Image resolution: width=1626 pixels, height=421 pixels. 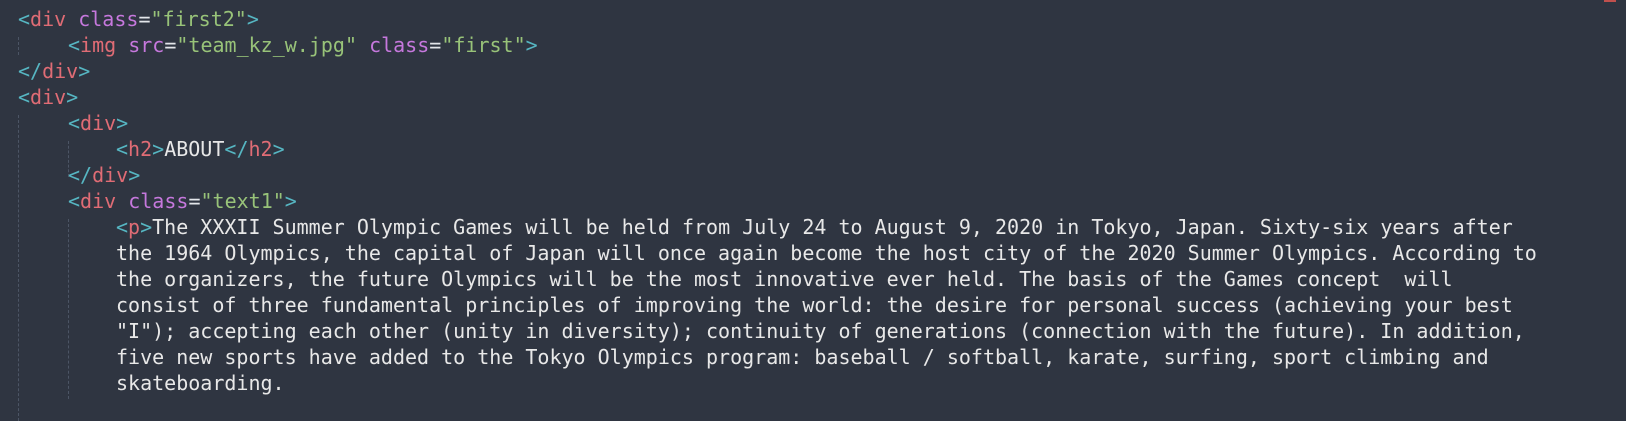 What do you see at coordinates (146, 45) in the screenshot?
I see `attr-name: src` at bounding box center [146, 45].